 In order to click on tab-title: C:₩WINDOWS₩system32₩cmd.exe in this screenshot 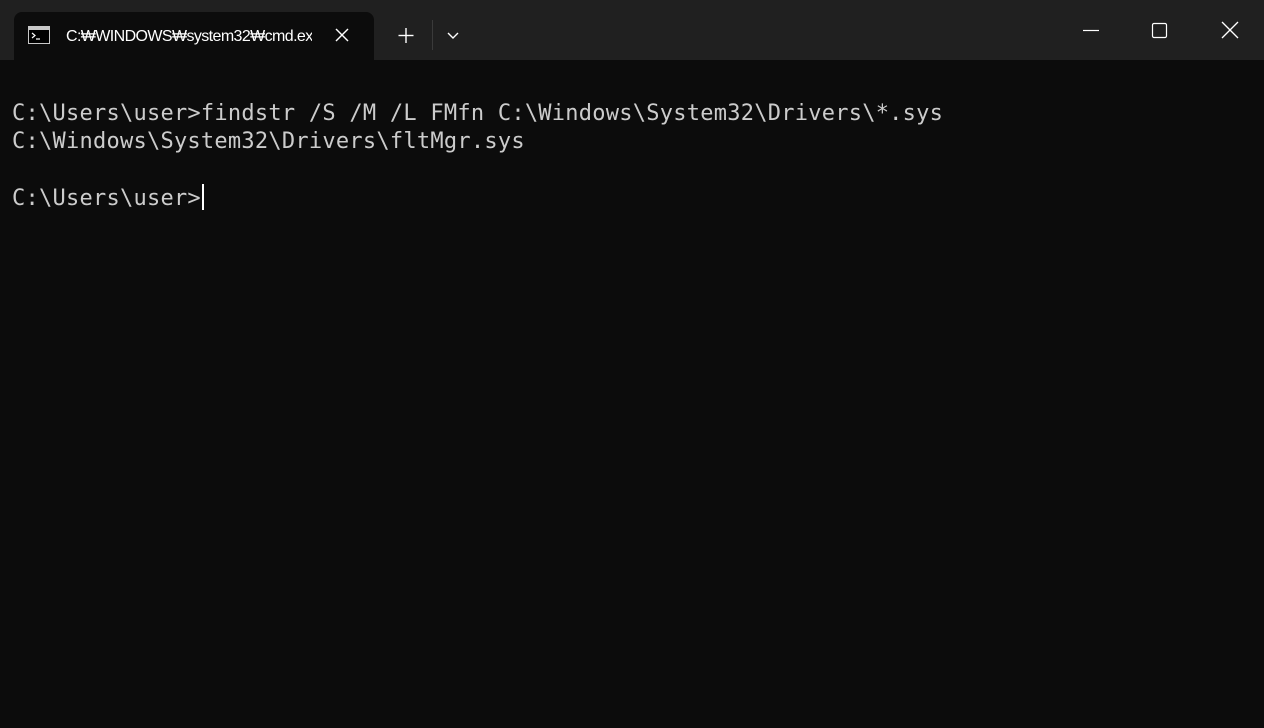, I will do `click(189, 36)`.